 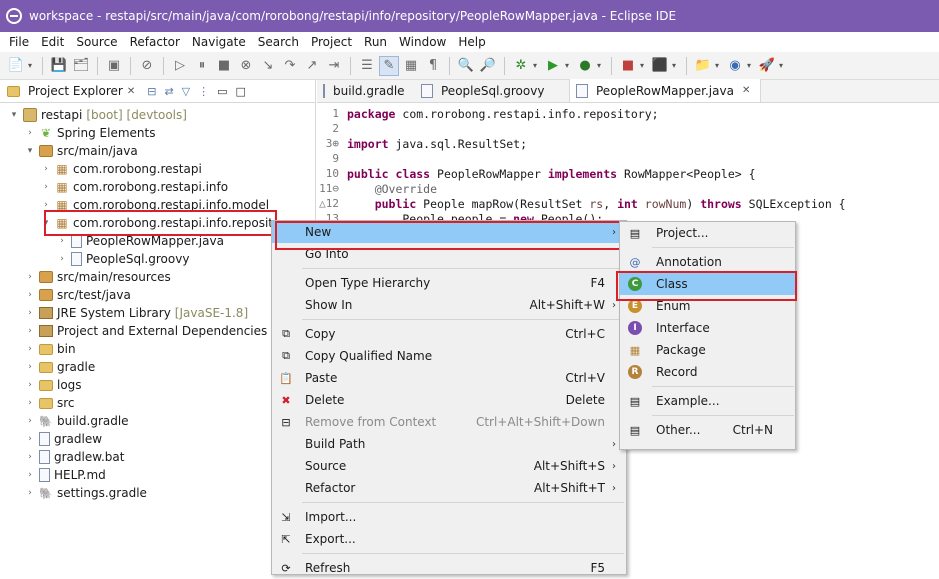 I want to click on resume-icon: ▷, so click(x=180, y=66).